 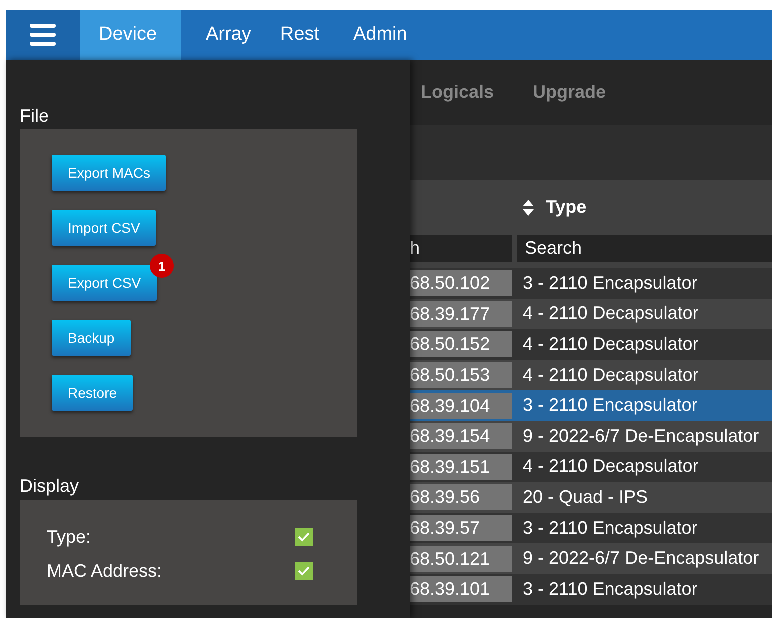 I want to click on tab: Logicals, so click(x=457, y=92).